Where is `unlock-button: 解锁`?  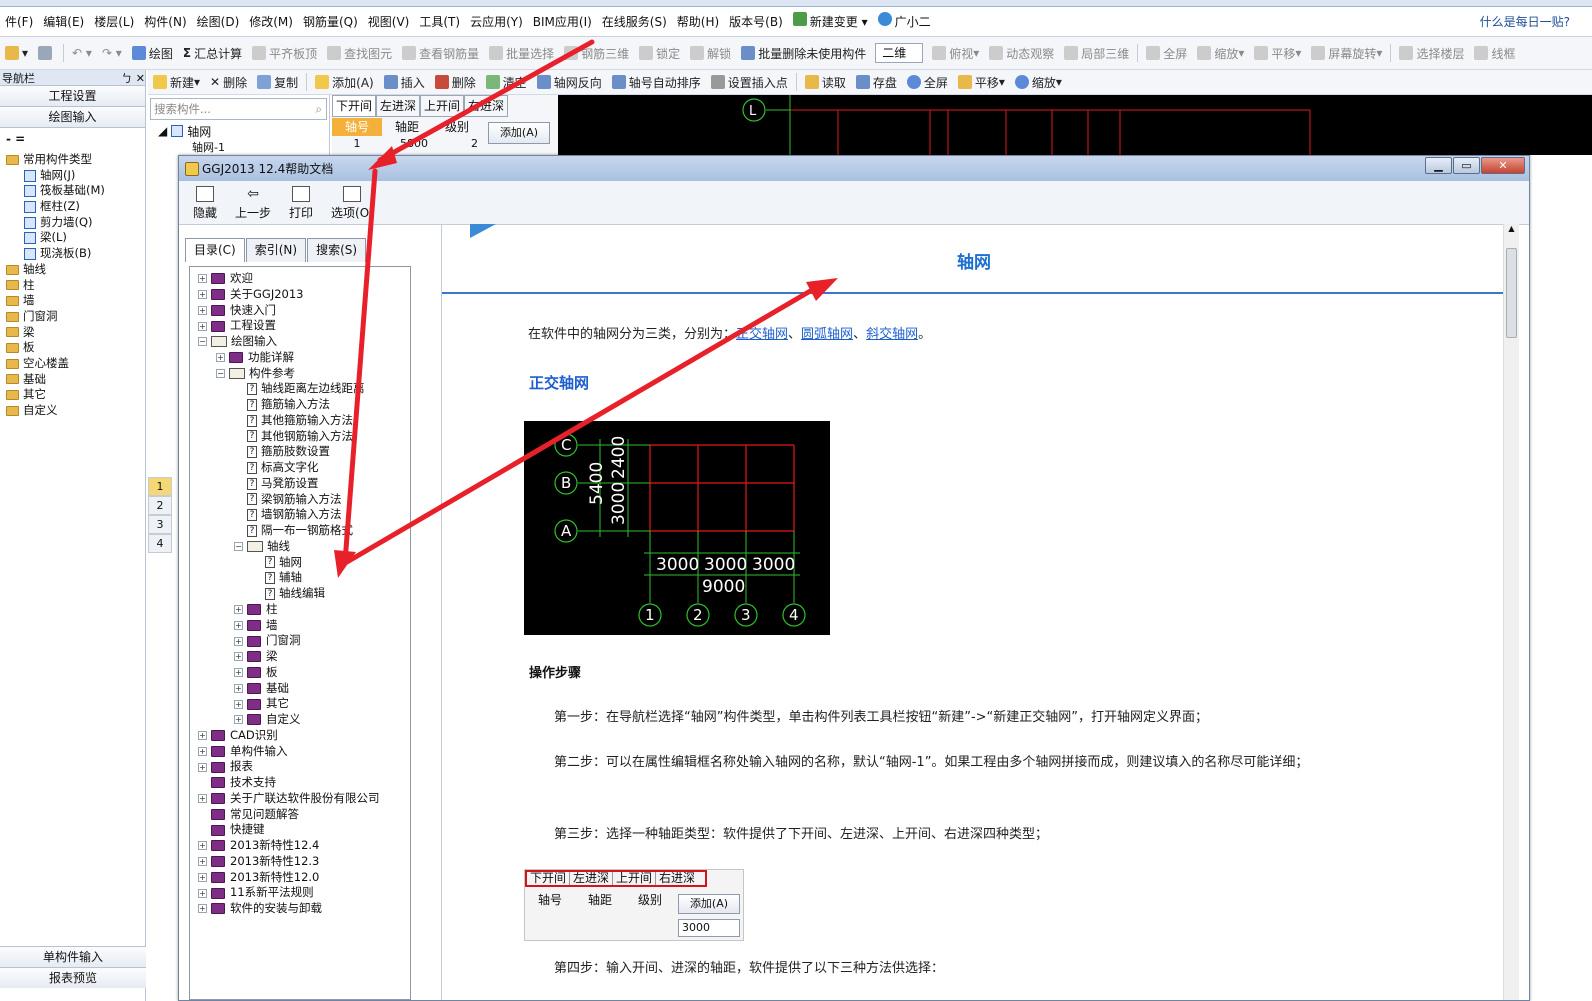 unlock-button: 解锁 is located at coordinates (710, 53).